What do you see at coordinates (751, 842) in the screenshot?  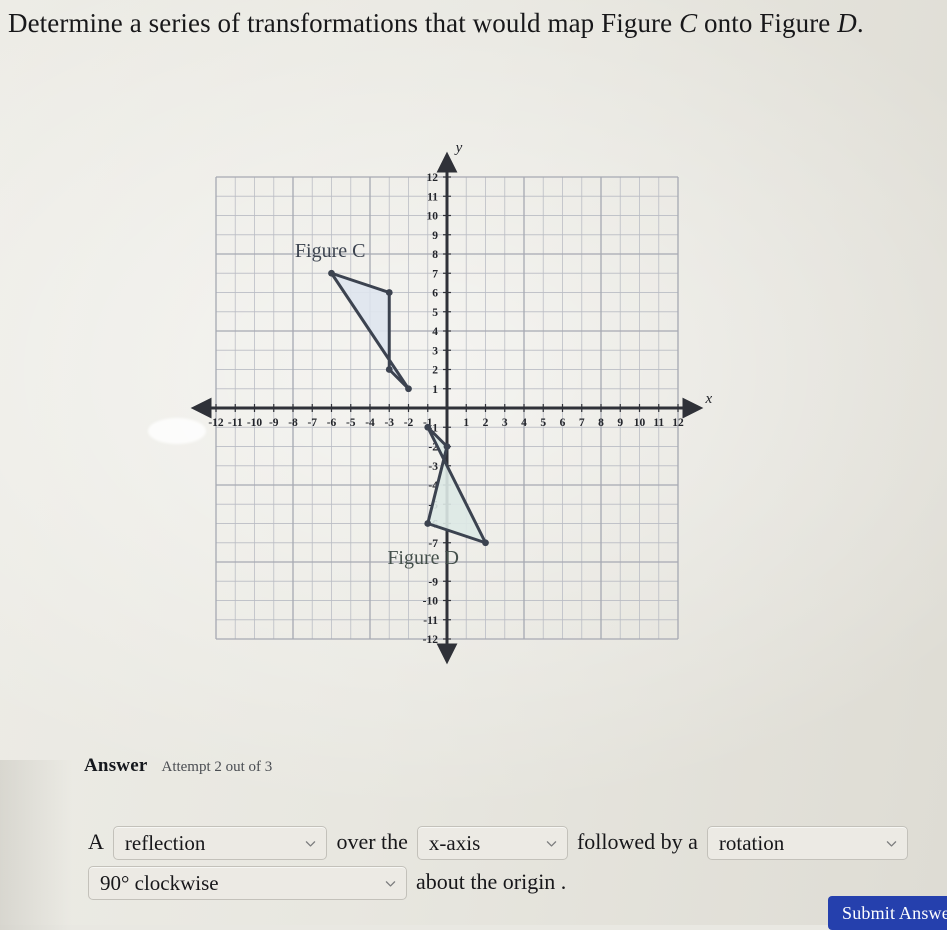 I see `second-transformation-select-value: rotation` at bounding box center [751, 842].